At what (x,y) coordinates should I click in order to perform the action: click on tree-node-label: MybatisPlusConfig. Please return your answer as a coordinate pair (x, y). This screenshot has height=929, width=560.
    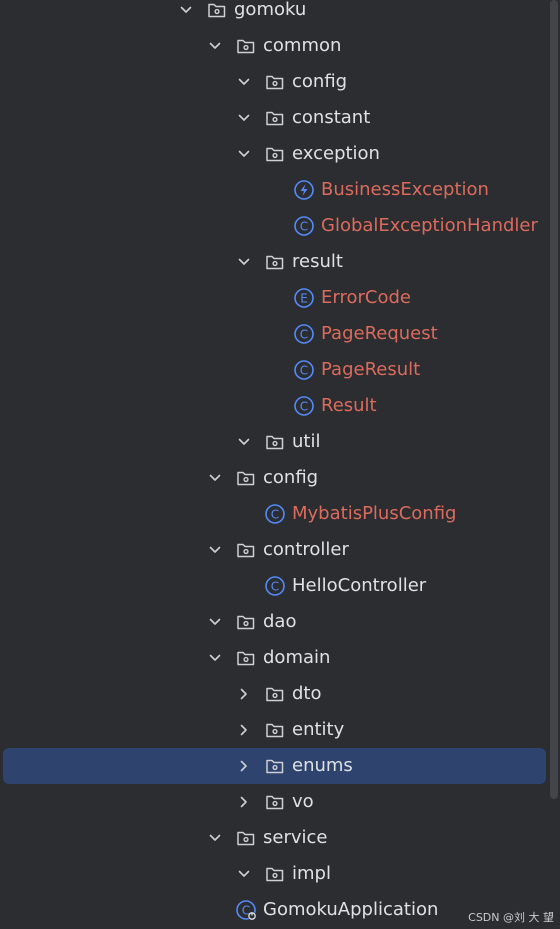
    Looking at the image, I should click on (374, 513).